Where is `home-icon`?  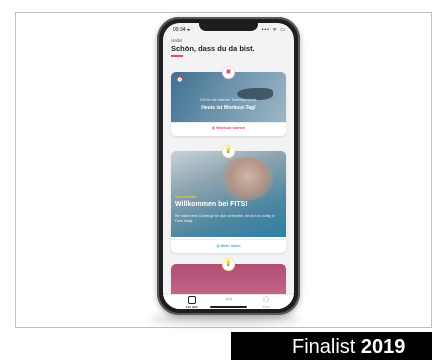 home-icon is located at coordinates (192, 300).